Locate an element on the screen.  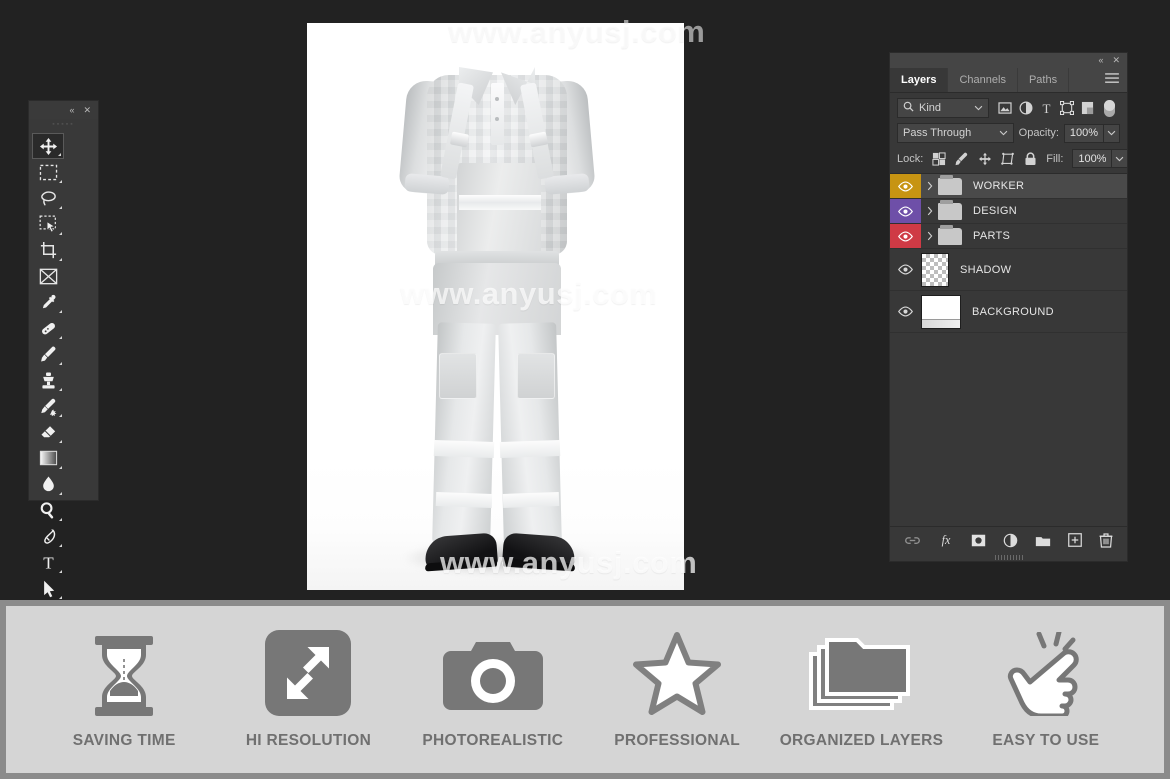
gradient-tool is located at coordinates (48, 458).